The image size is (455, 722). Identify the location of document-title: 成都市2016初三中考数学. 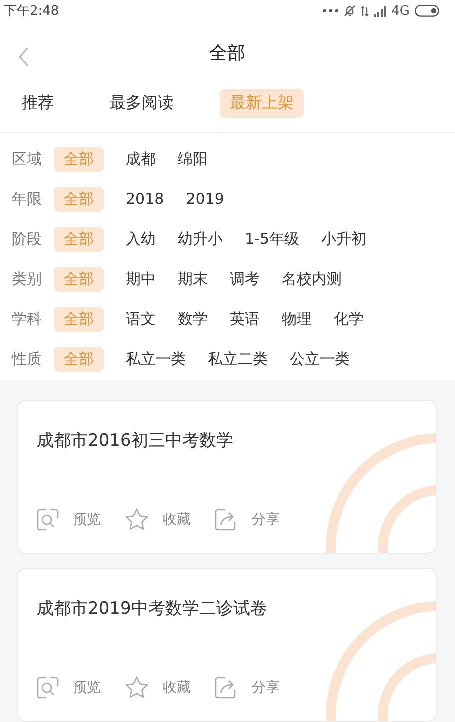
(135, 441).